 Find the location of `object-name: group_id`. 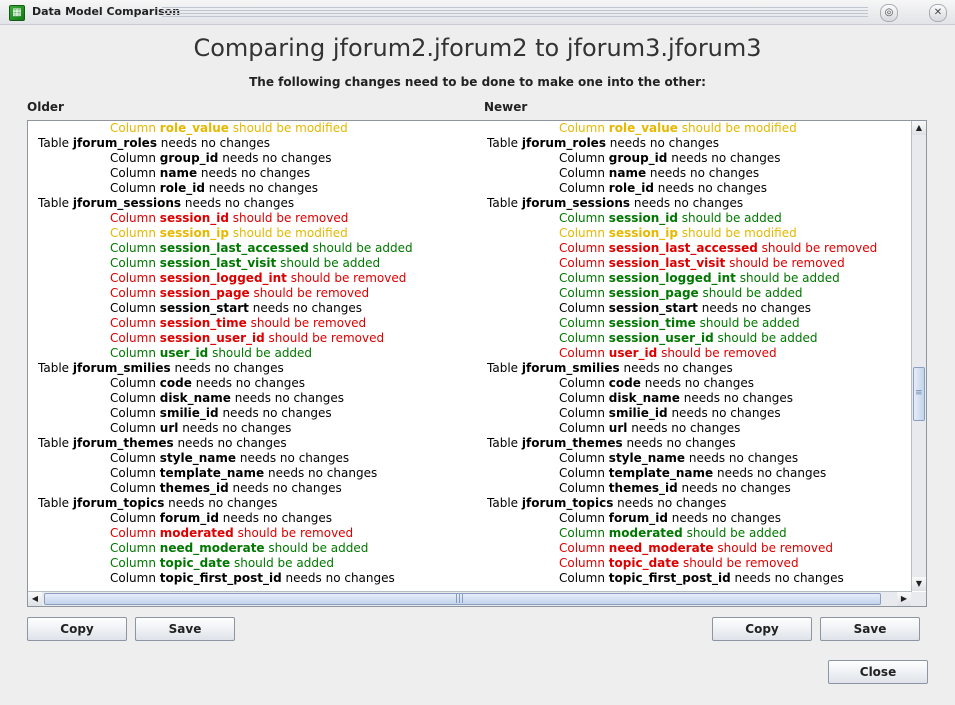

object-name: group_id is located at coordinates (189, 158).